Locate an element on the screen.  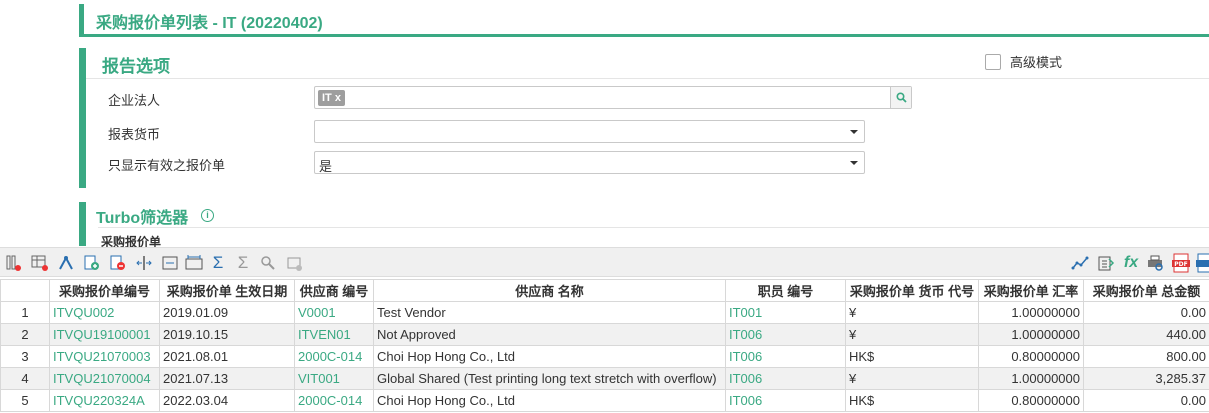
quote-no-link: ITVQU21070003 is located at coordinates (104, 356).